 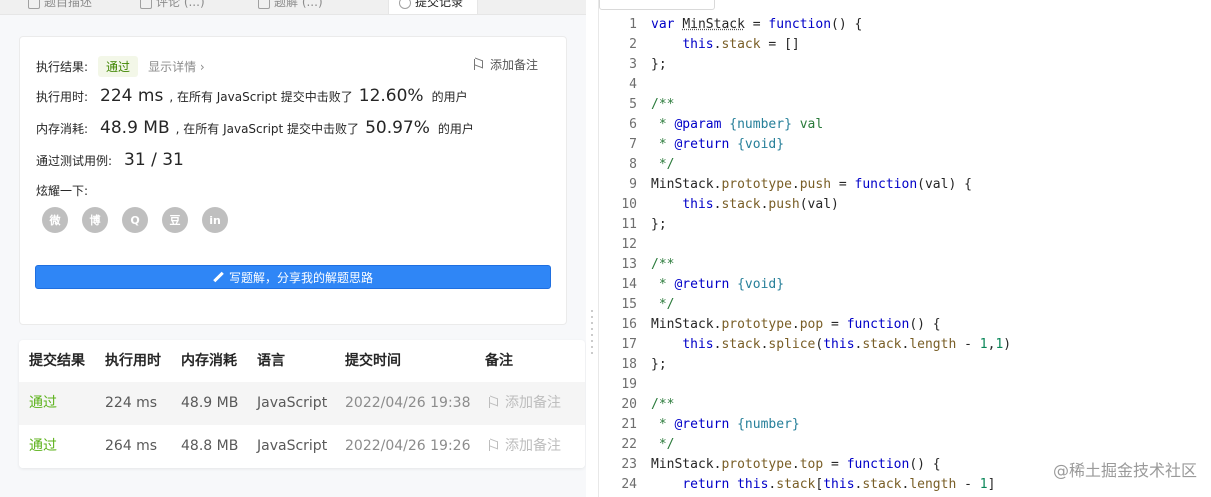 What do you see at coordinates (805, 85) in the screenshot?
I see `code-line: 4` at bounding box center [805, 85].